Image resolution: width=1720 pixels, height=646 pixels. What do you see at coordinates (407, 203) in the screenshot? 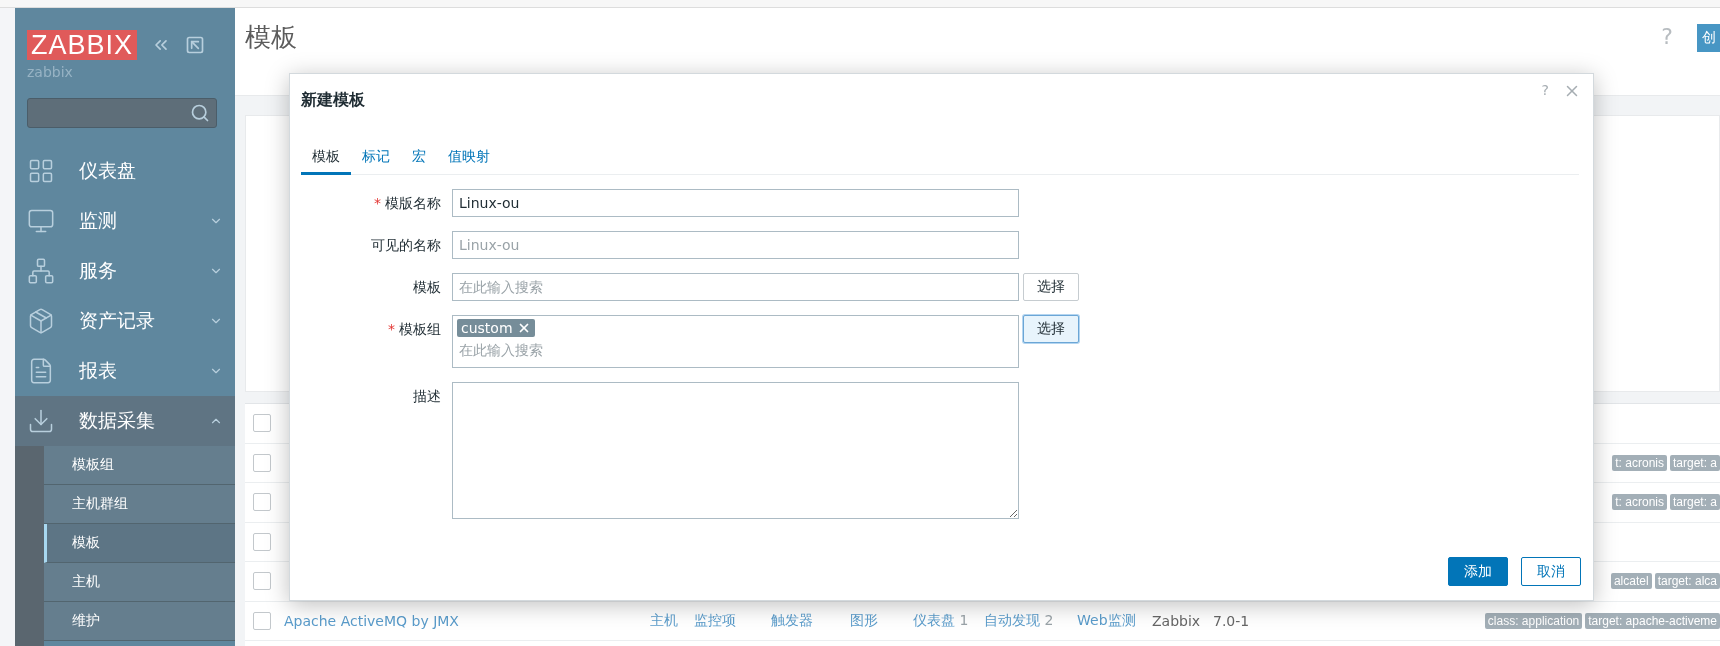
I see `field-label: * 模版名称` at bounding box center [407, 203].